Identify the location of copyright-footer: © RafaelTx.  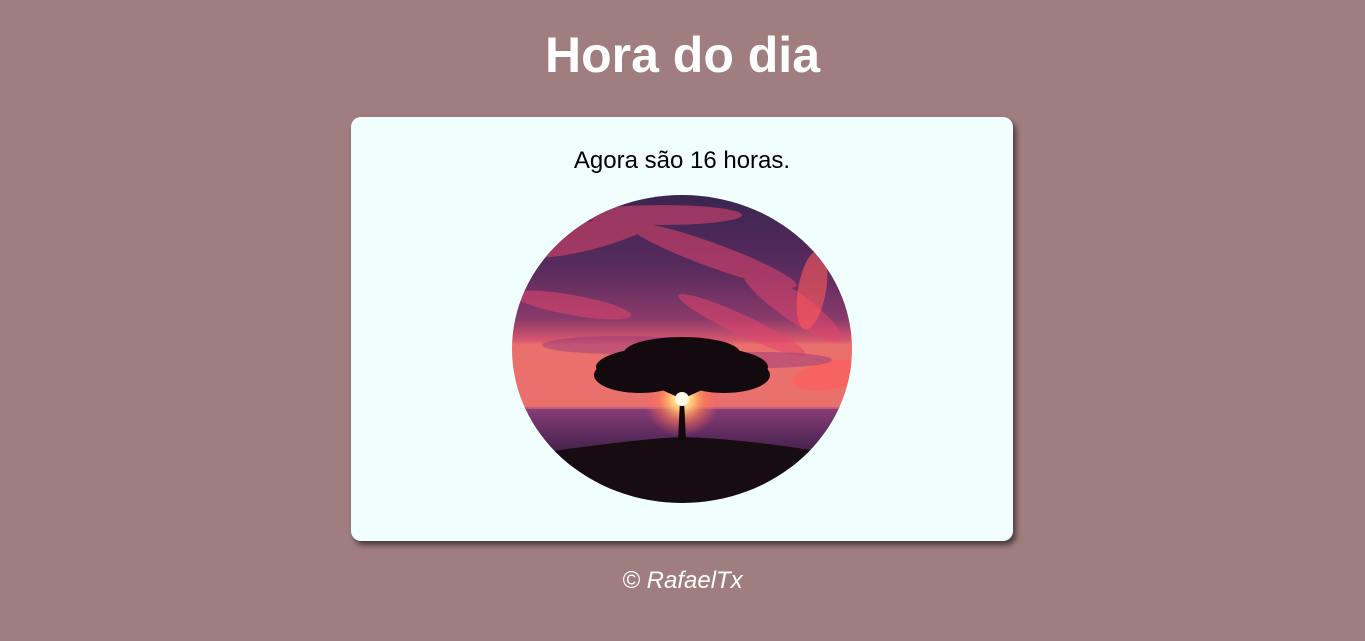
(682, 580).